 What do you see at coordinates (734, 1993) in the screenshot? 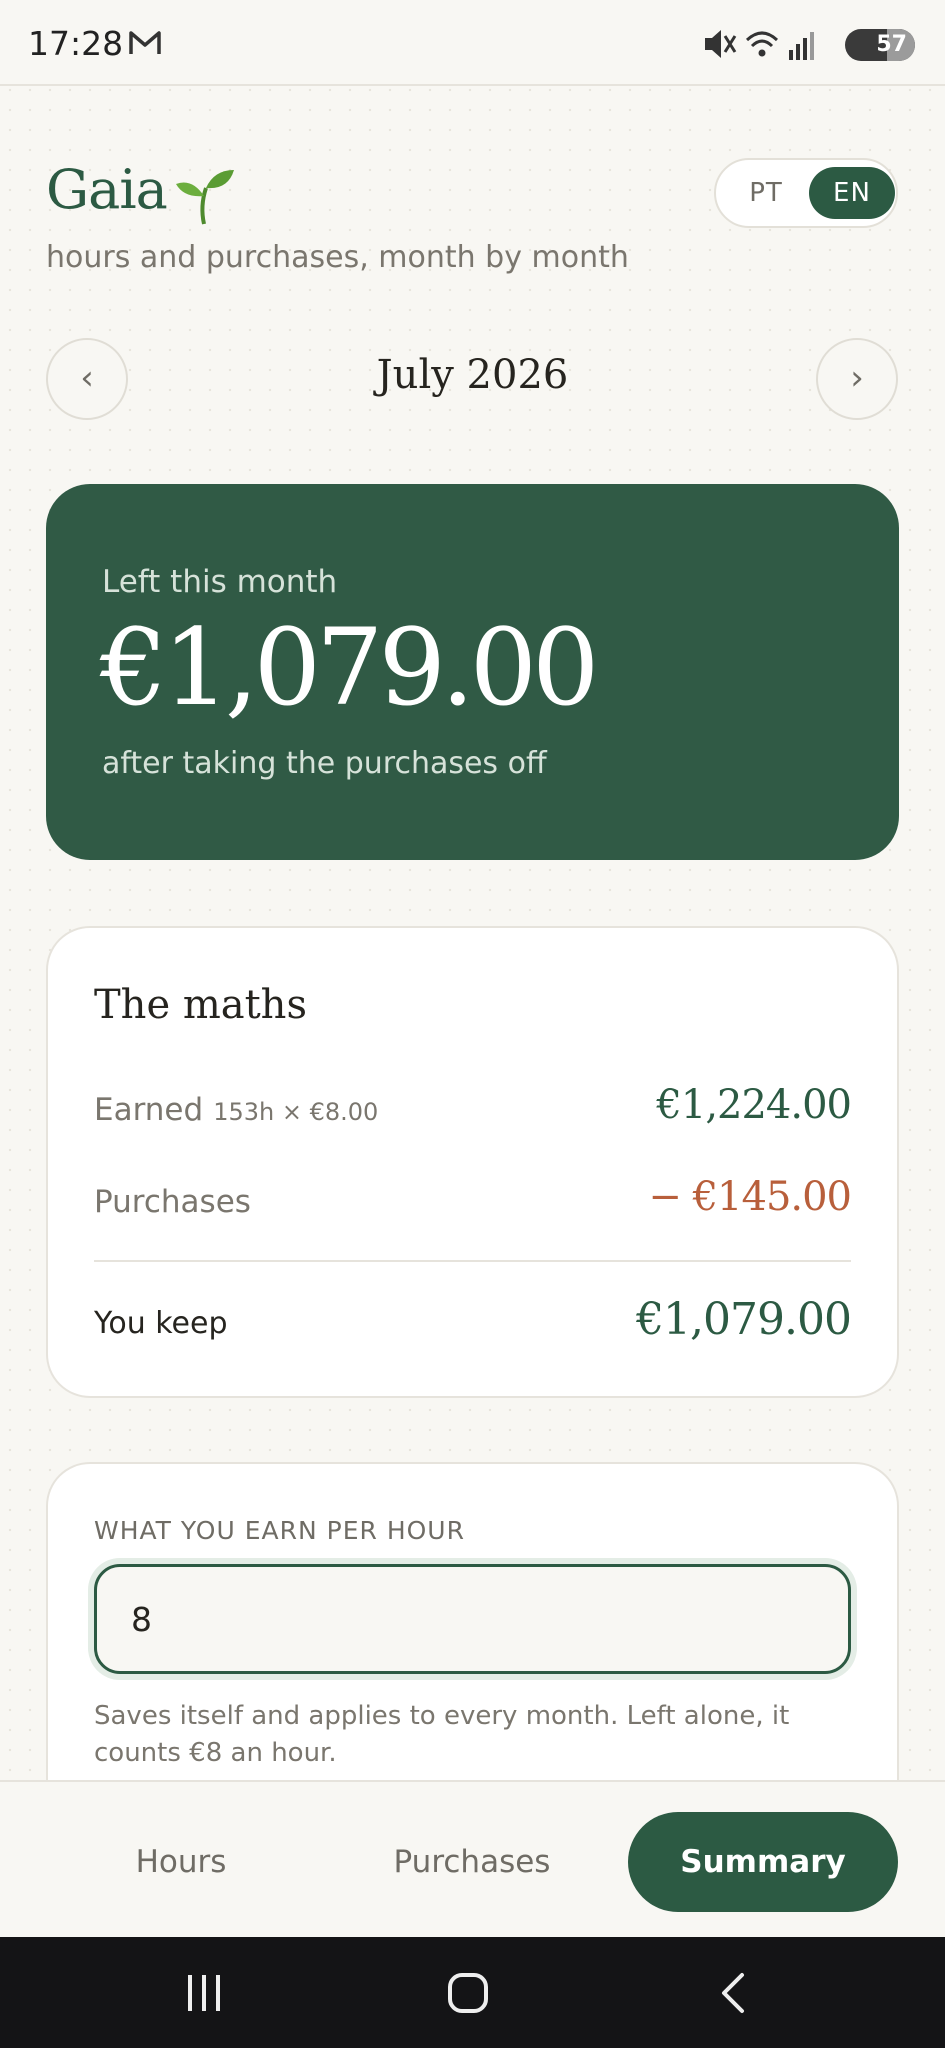
I see `back-icon` at bounding box center [734, 1993].